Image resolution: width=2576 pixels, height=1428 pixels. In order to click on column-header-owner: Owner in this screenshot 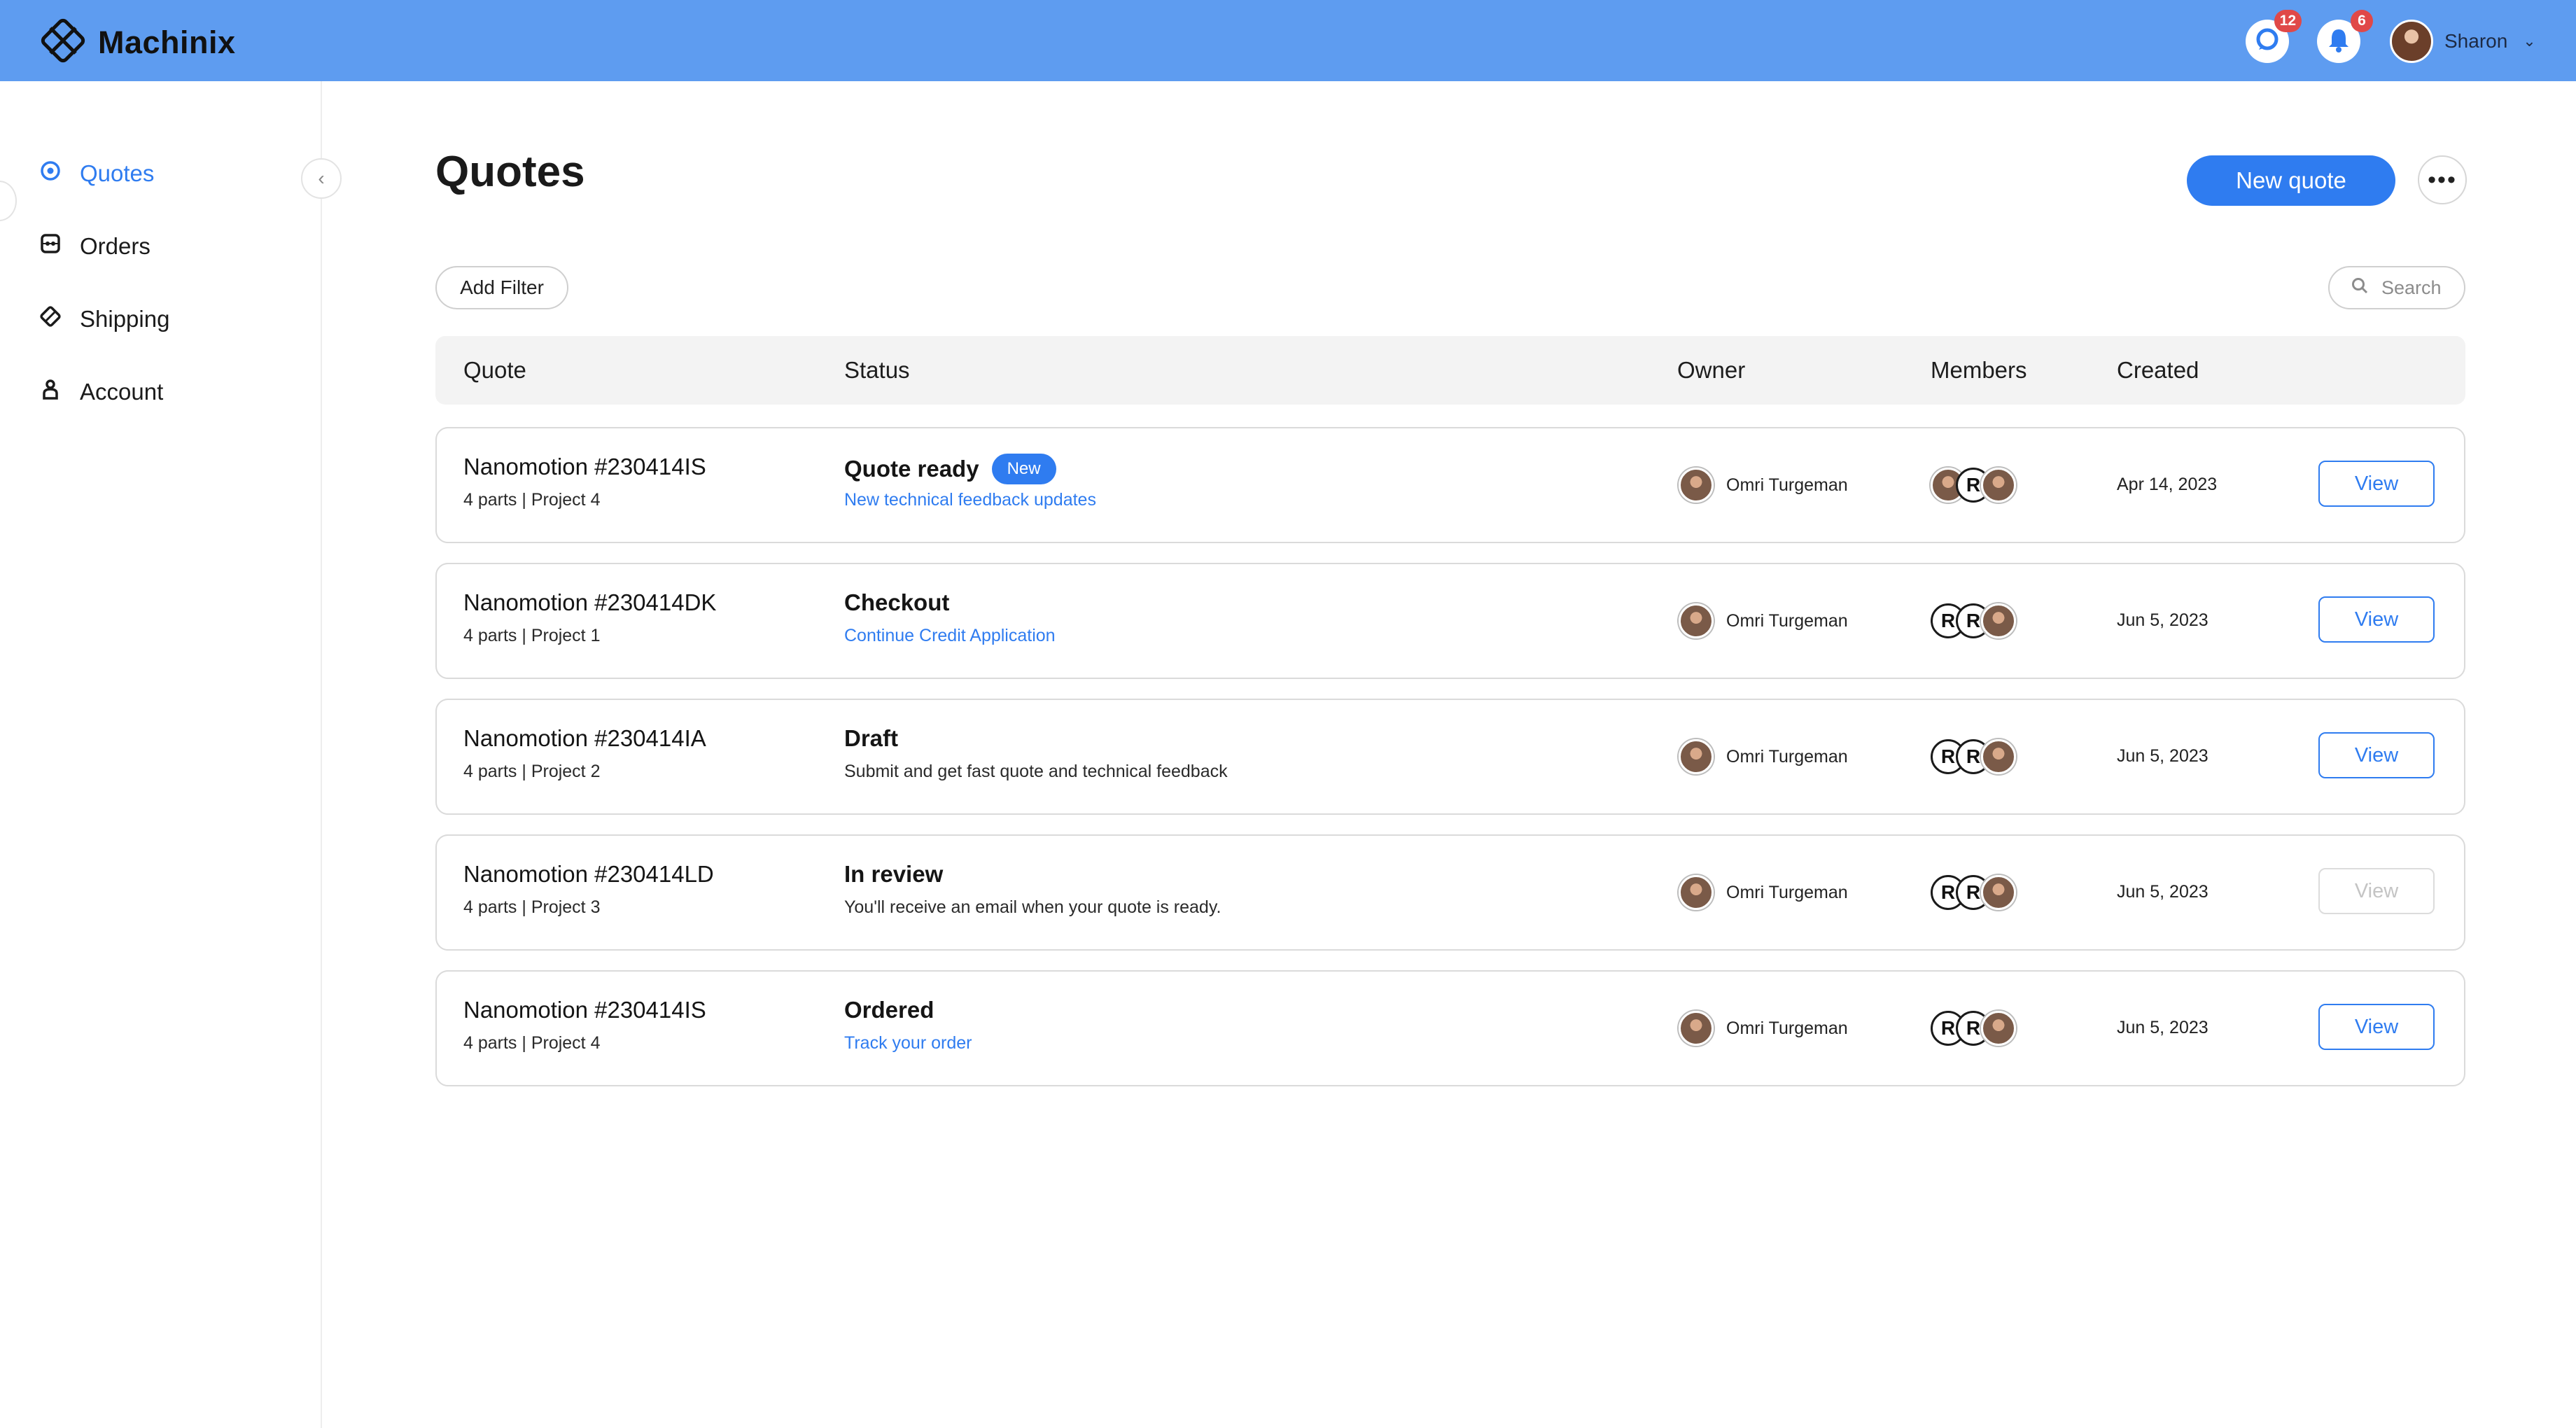, I will do `click(1711, 370)`.